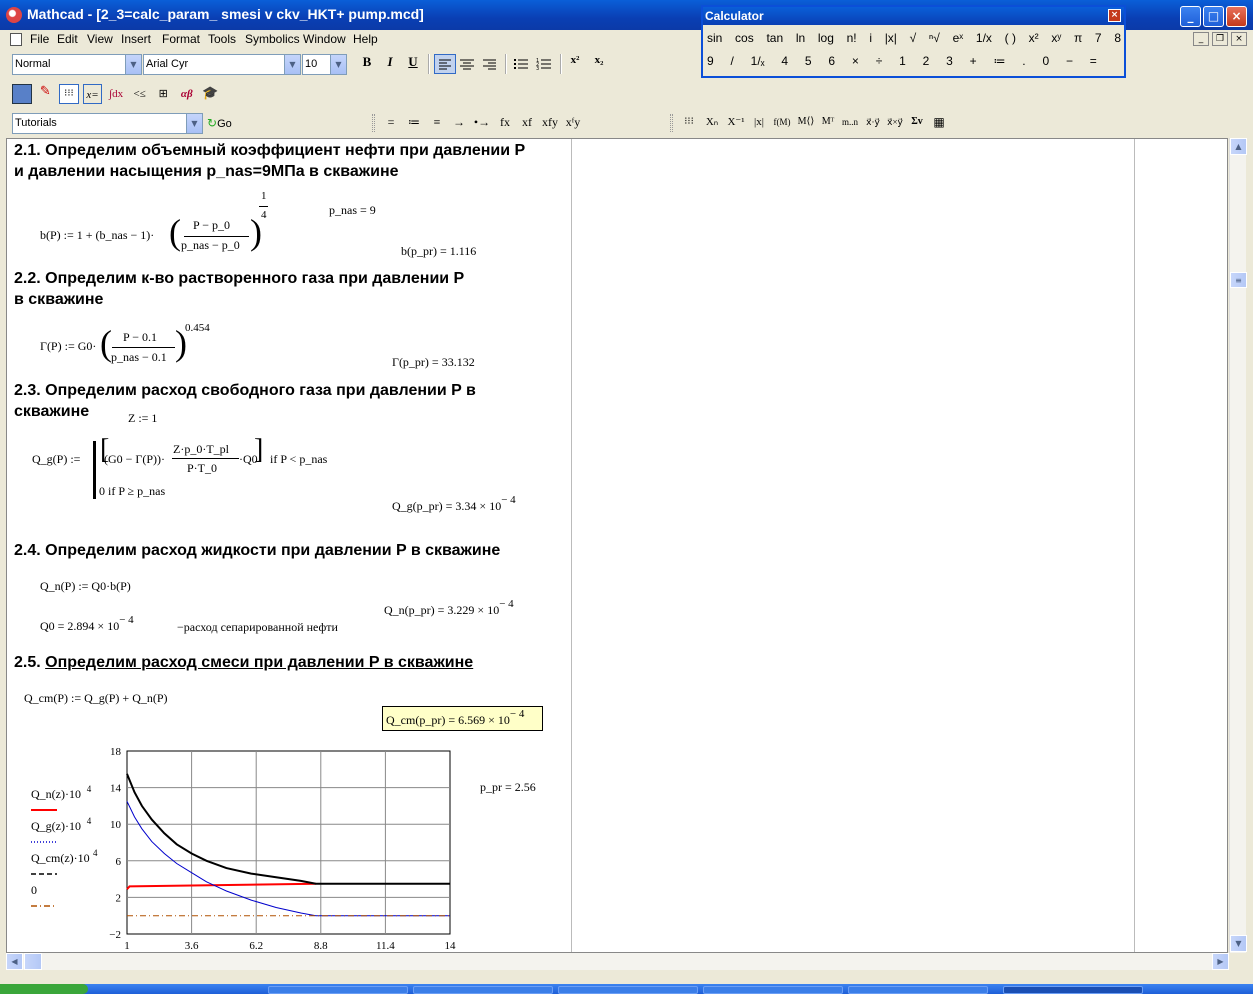  Describe the element at coordinates (14, 15) in the screenshot. I see `mathcad-app-icon` at that location.